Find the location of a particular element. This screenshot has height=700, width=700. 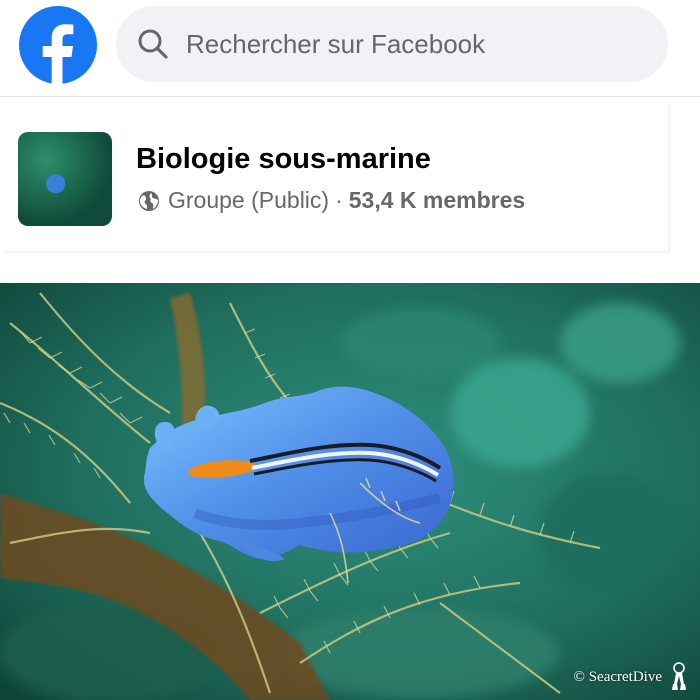

search-icon is located at coordinates (153, 44).